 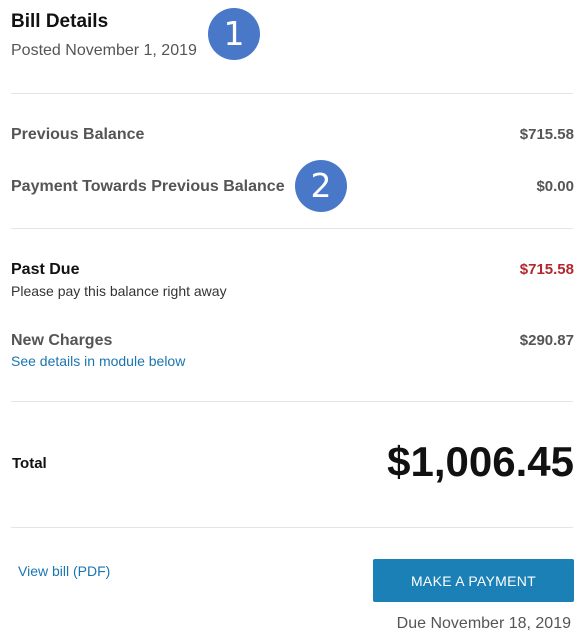 I want to click on past-due-note: Please pay this balance right away, so click(x=119, y=291).